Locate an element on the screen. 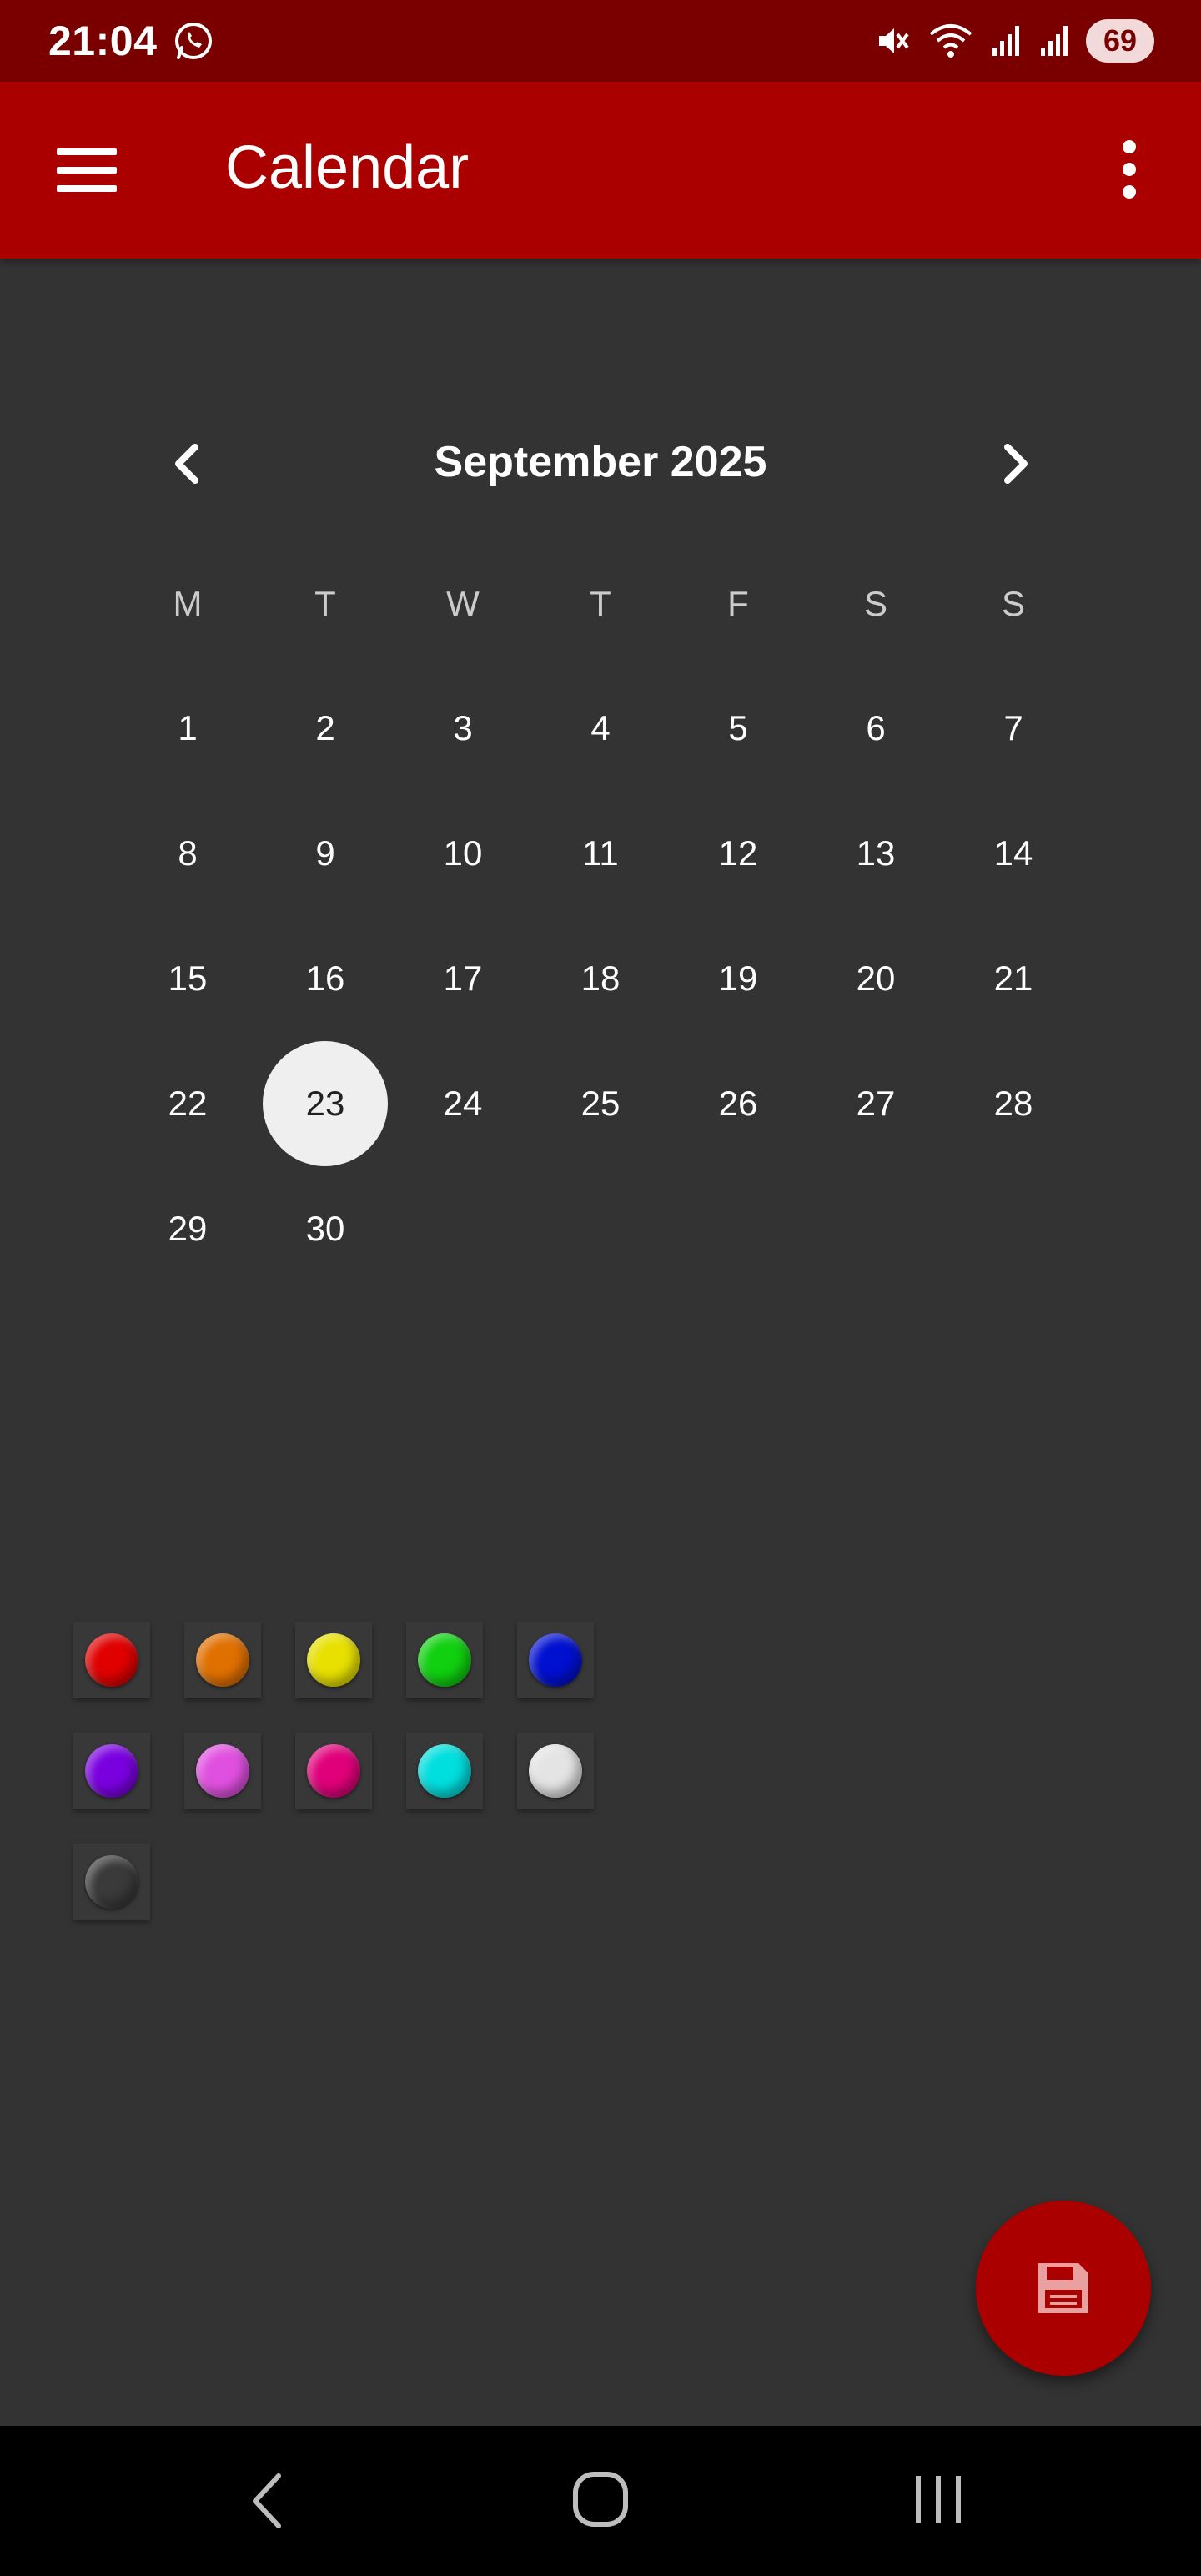 This screenshot has width=1201, height=2576. calendar-day: 16 is located at coordinates (325, 978).